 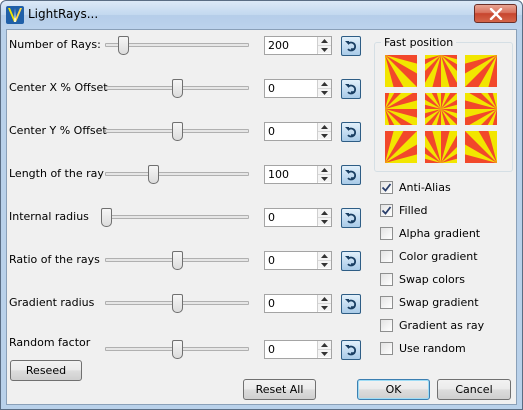 I want to click on checkbox-label: Color gradient, so click(x=438, y=256).